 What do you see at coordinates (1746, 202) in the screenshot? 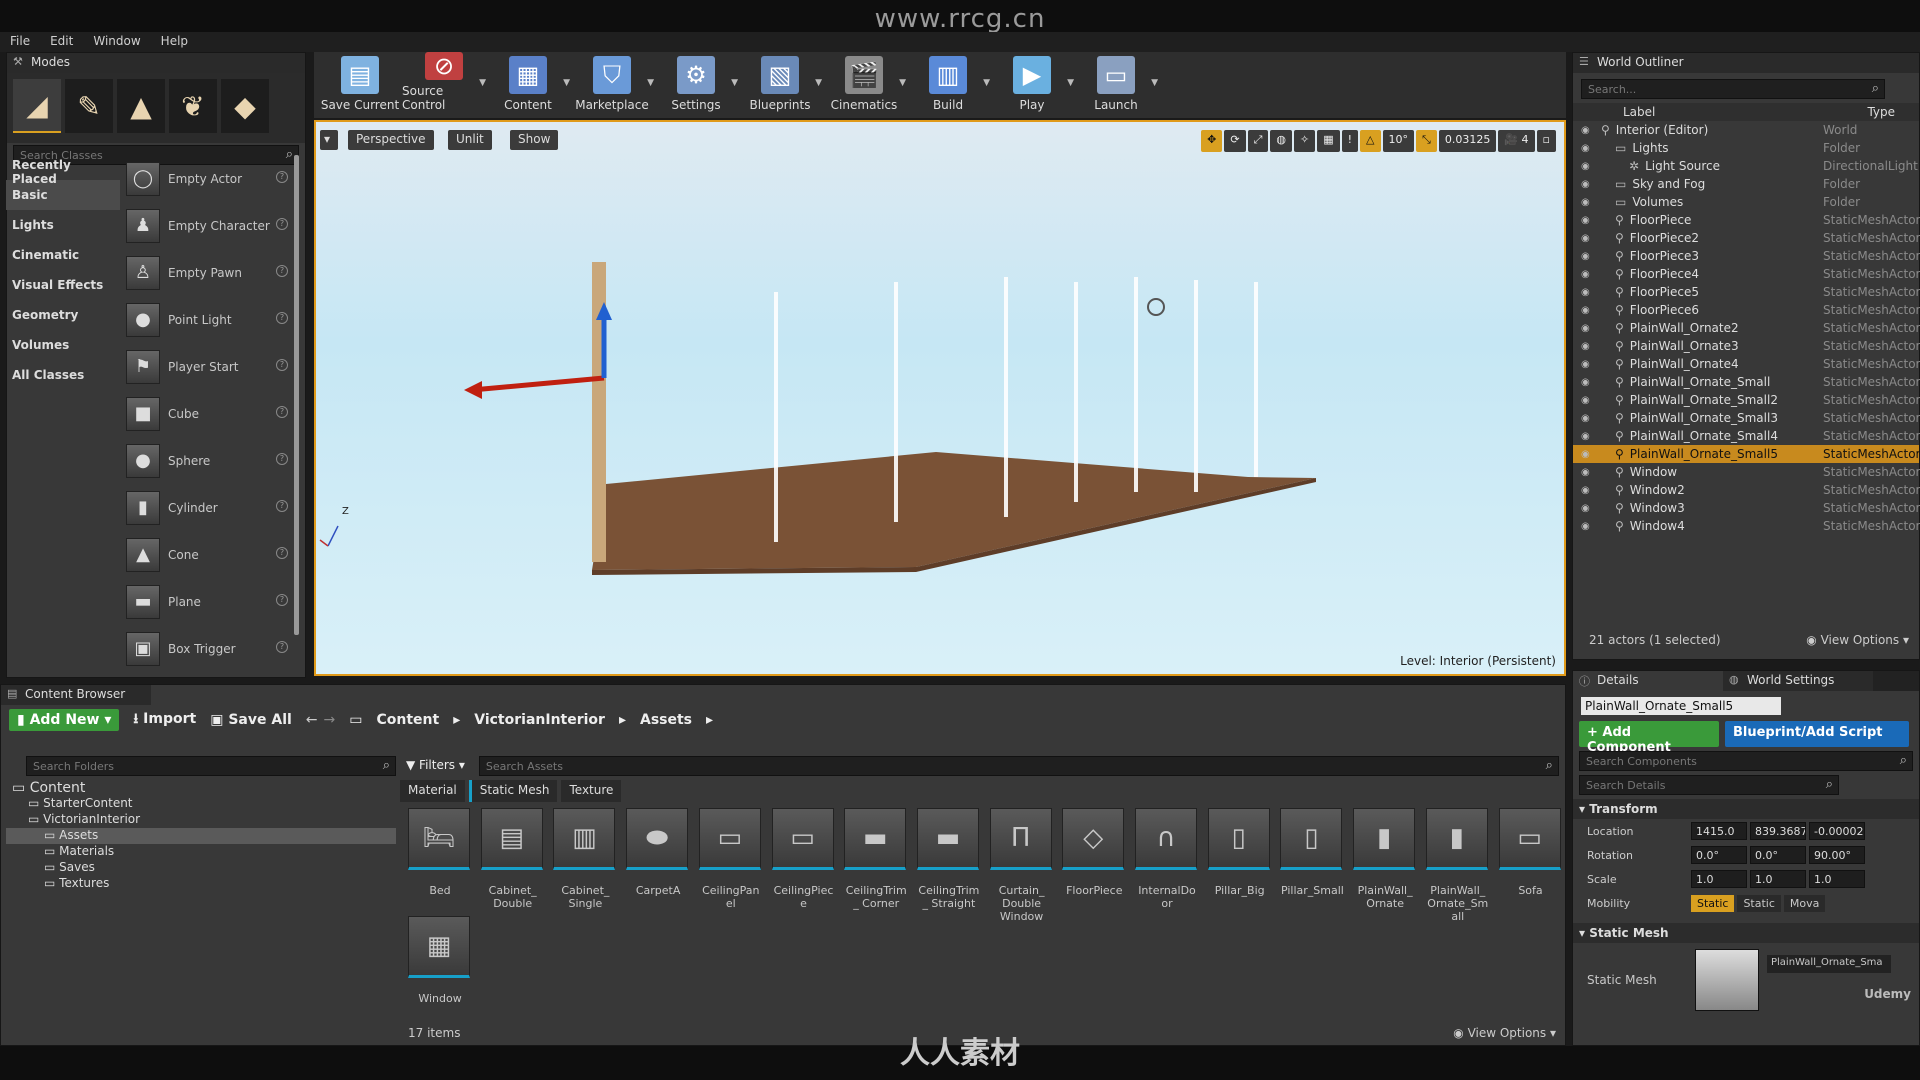
I see `outliner-row: ◉ ▭ Volumes Folder` at bounding box center [1746, 202].